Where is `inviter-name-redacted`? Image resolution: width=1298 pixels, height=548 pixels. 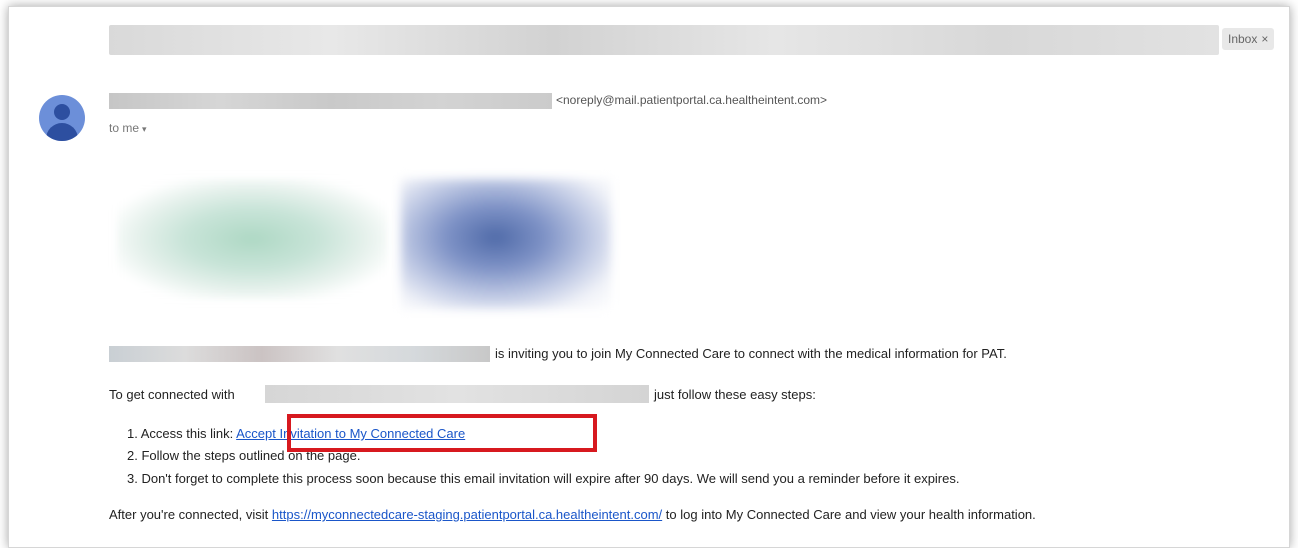
inviter-name-redacted is located at coordinates (299, 354).